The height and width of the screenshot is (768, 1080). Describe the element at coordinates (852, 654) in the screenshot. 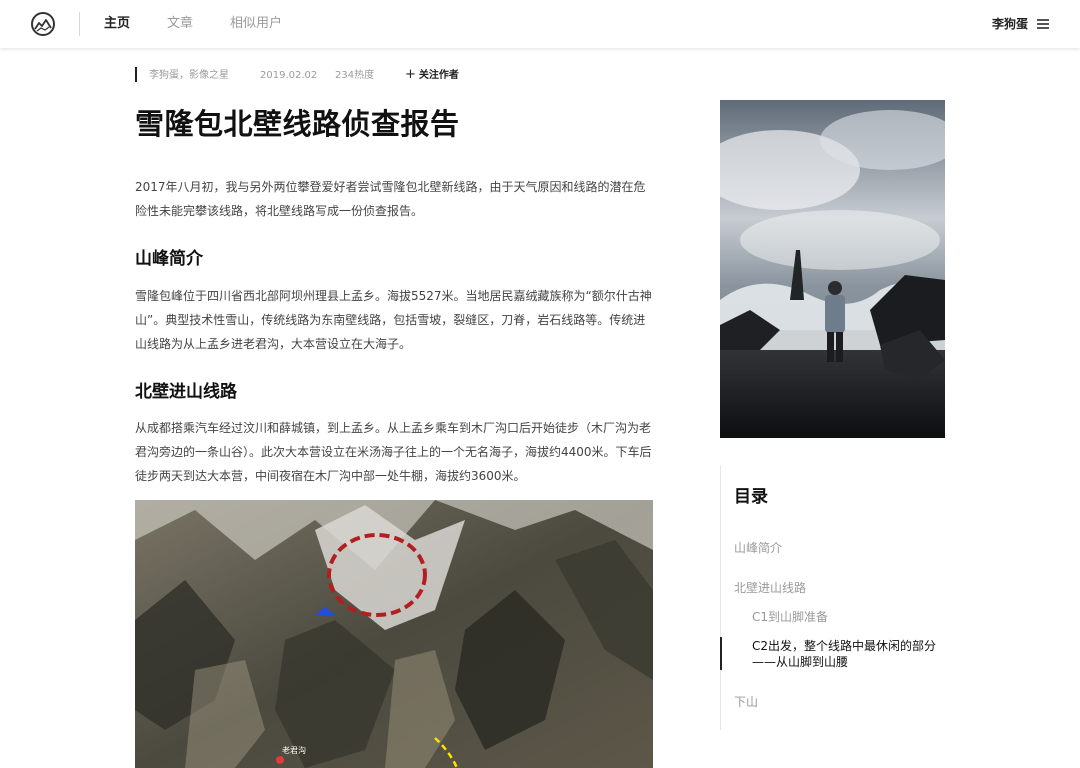

I see `toc-item-c2-start-active: C2出发，整个线路中最休闲的部分——从山脚到山腰` at that location.